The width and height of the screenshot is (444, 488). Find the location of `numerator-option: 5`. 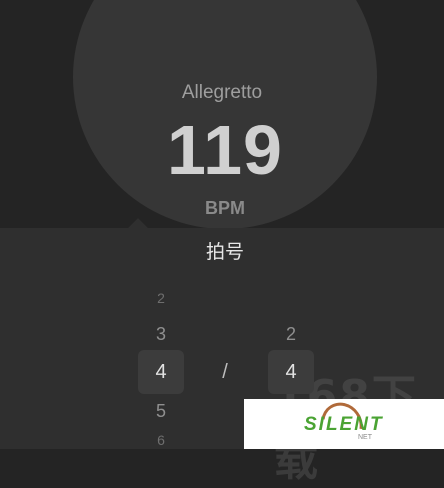

numerator-option: 5 is located at coordinates (161, 411).